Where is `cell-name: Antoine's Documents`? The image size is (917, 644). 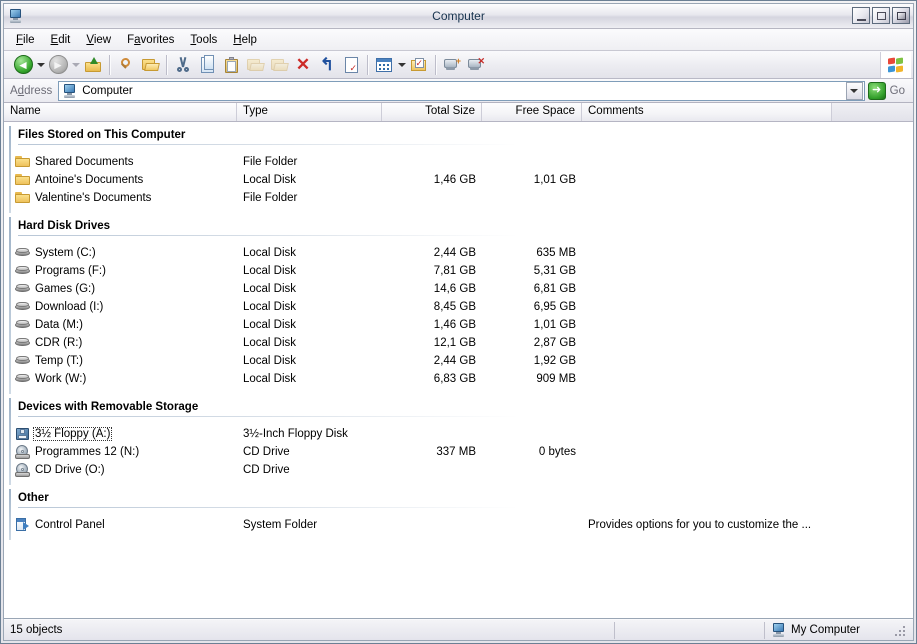
cell-name: Antoine's Documents is located at coordinates (120, 180).